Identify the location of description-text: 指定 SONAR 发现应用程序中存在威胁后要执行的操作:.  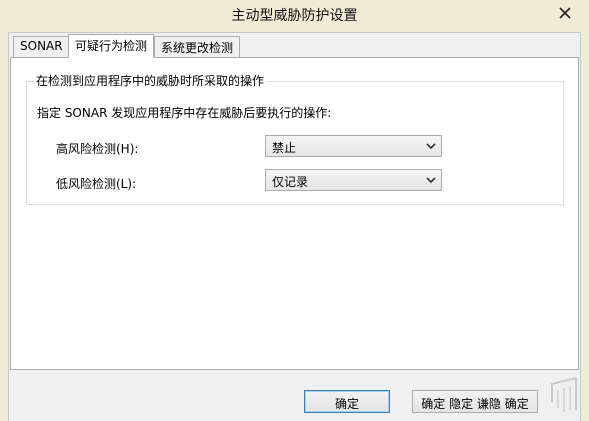
(184, 113).